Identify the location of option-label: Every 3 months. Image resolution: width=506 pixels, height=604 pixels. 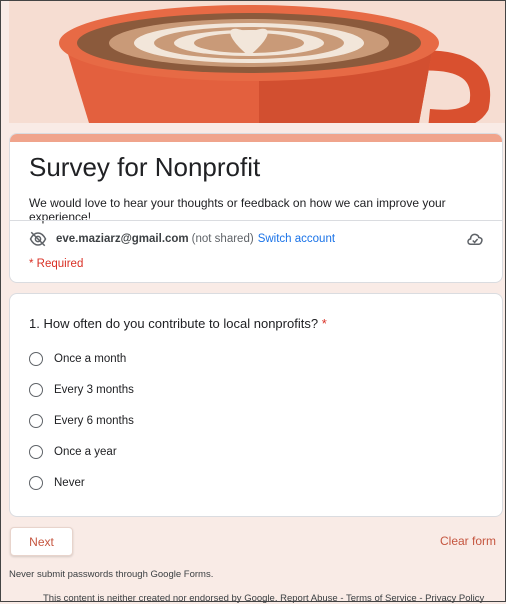
(94, 390).